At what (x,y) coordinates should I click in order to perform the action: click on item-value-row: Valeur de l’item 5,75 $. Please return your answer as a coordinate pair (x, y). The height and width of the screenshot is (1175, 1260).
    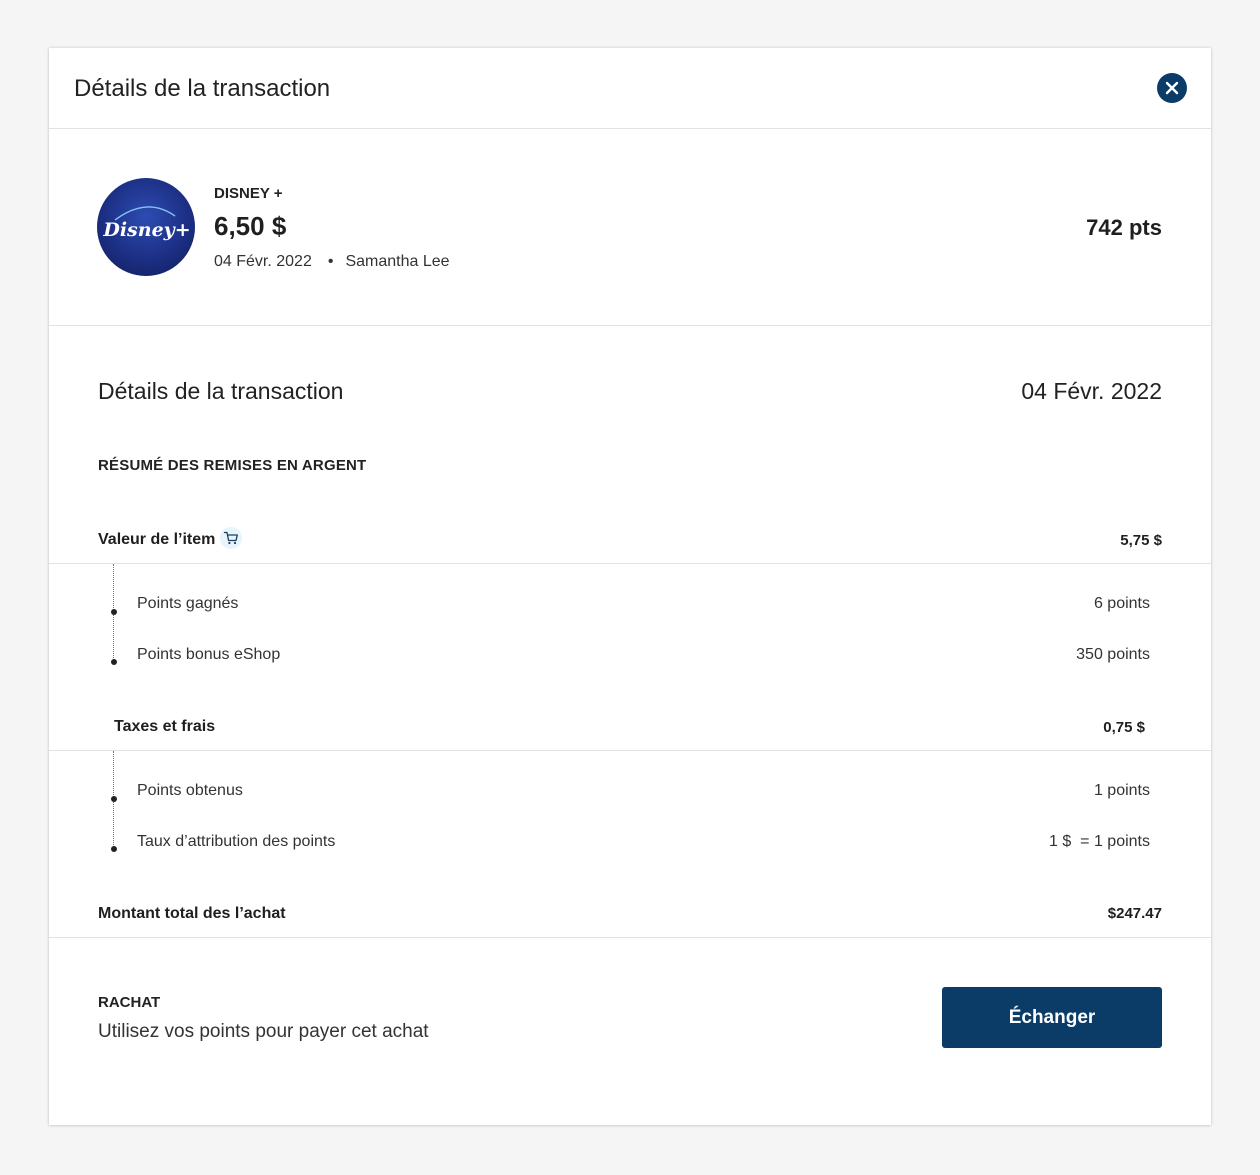
    Looking at the image, I should click on (630, 541).